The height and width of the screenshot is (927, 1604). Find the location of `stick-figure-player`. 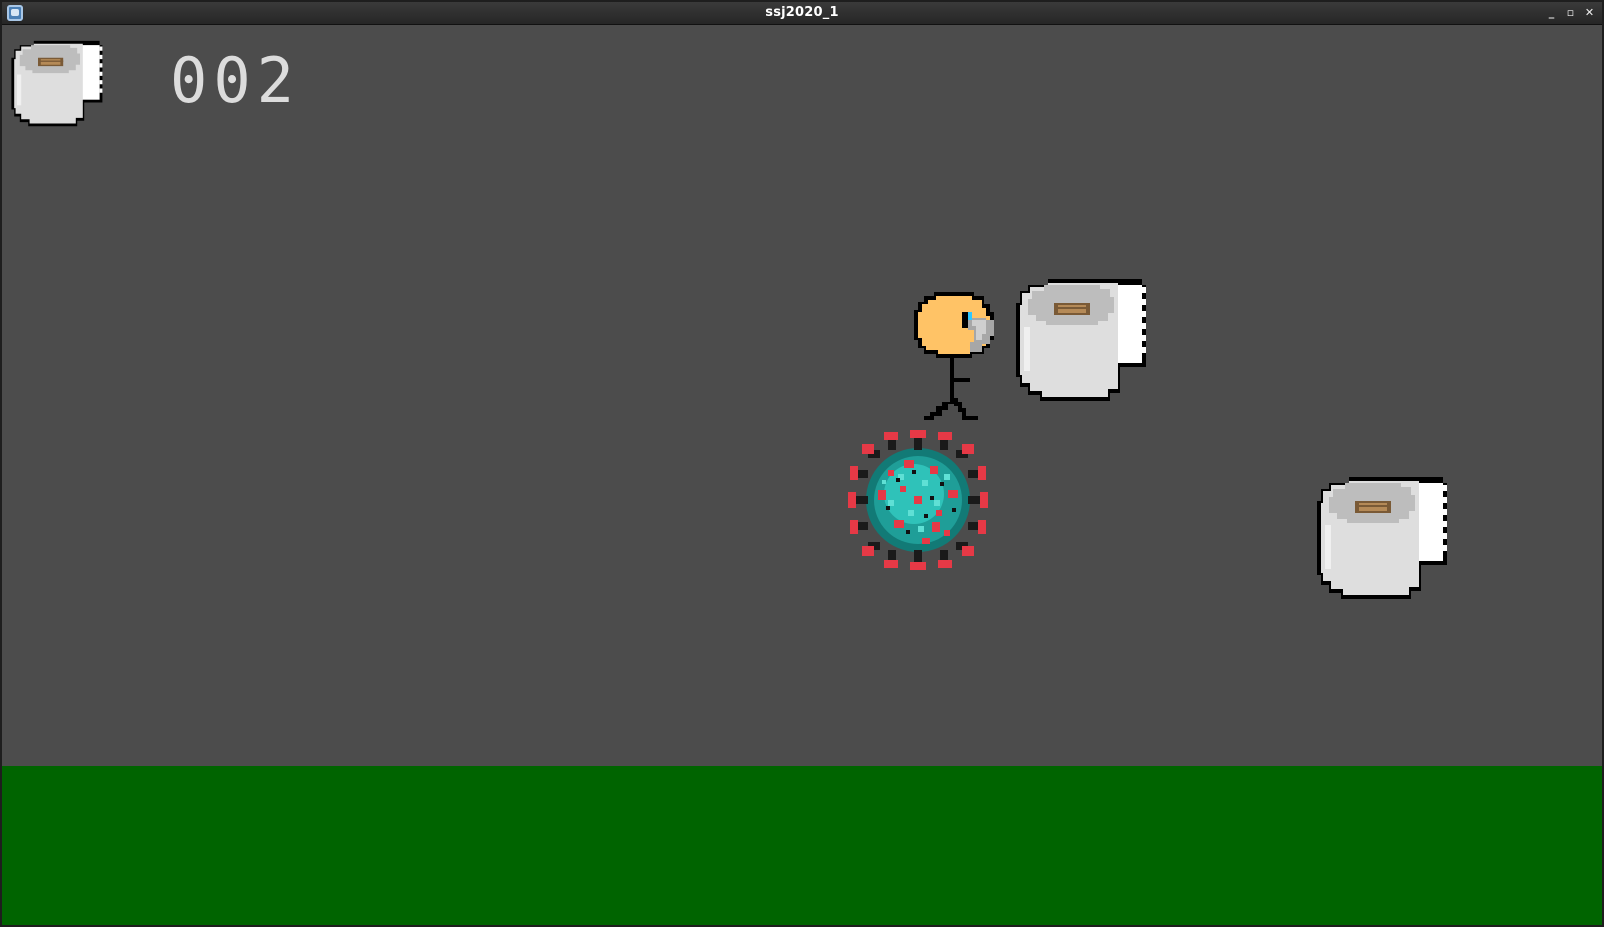

stick-figure-player is located at coordinates (954, 356).